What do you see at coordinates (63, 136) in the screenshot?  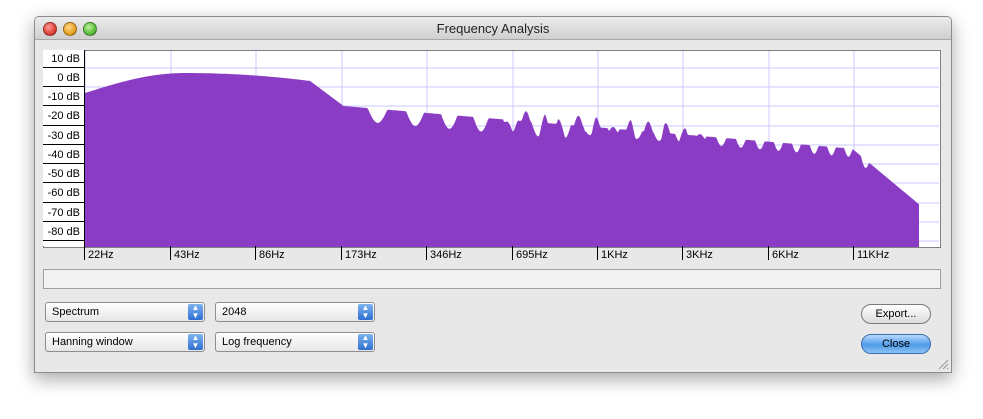 I see `y-label: -30 dB` at bounding box center [63, 136].